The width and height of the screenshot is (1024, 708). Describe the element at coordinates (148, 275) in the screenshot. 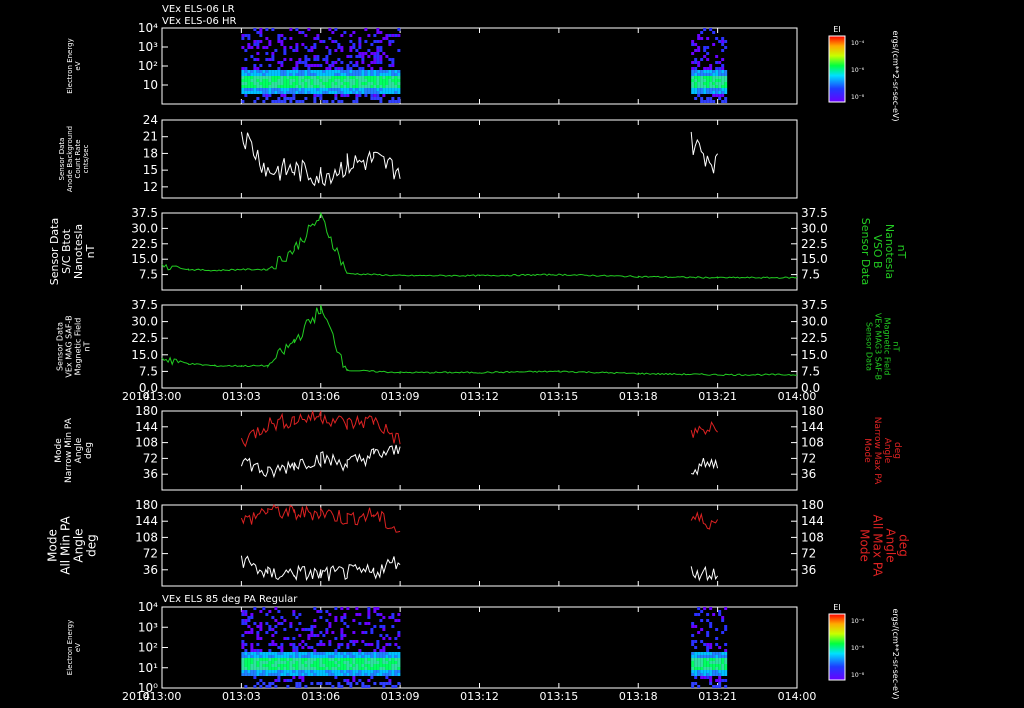

I see `y-tick-label: 7.5` at that location.